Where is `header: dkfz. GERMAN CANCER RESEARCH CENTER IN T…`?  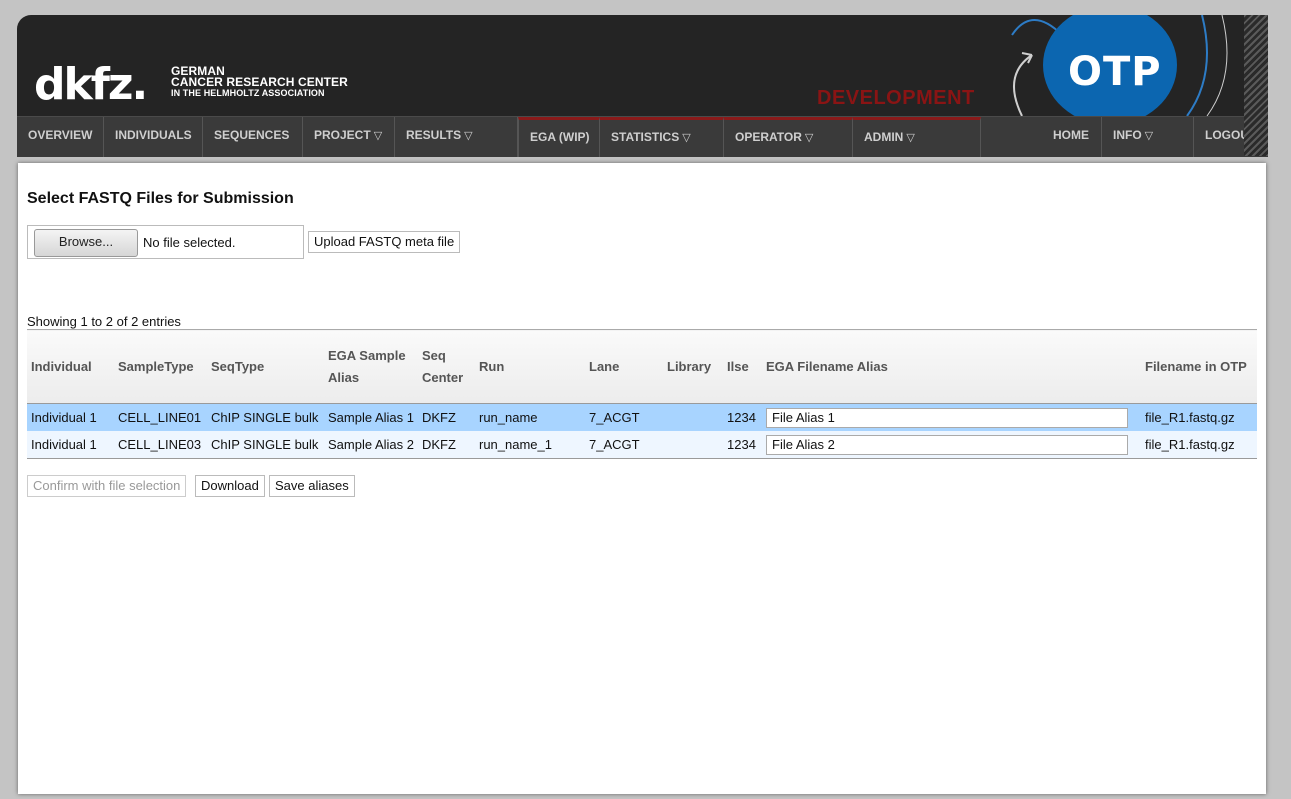 header: dkfz. GERMAN CANCER RESEARCH CENTER IN T… is located at coordinates (642, 65).